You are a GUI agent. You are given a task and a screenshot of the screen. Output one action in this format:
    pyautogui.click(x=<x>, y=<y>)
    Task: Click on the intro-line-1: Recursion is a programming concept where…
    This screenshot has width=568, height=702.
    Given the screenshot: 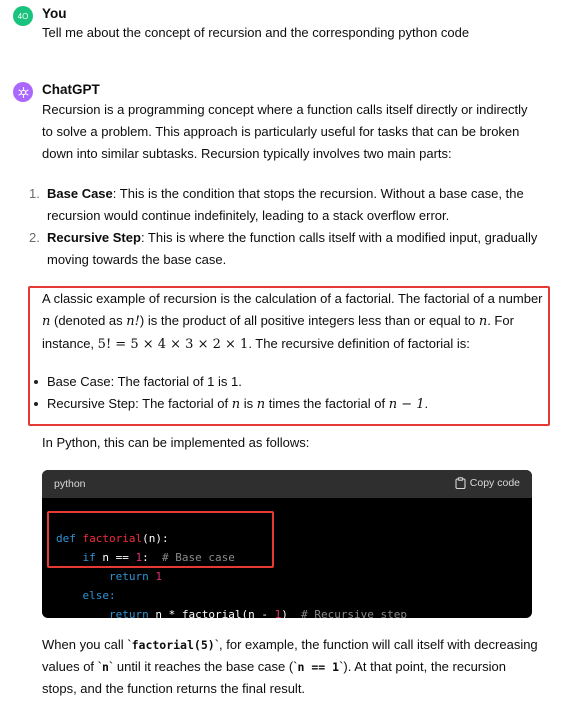 What is the action you would take?
    pyautogui.click(x=285, y=109)
    